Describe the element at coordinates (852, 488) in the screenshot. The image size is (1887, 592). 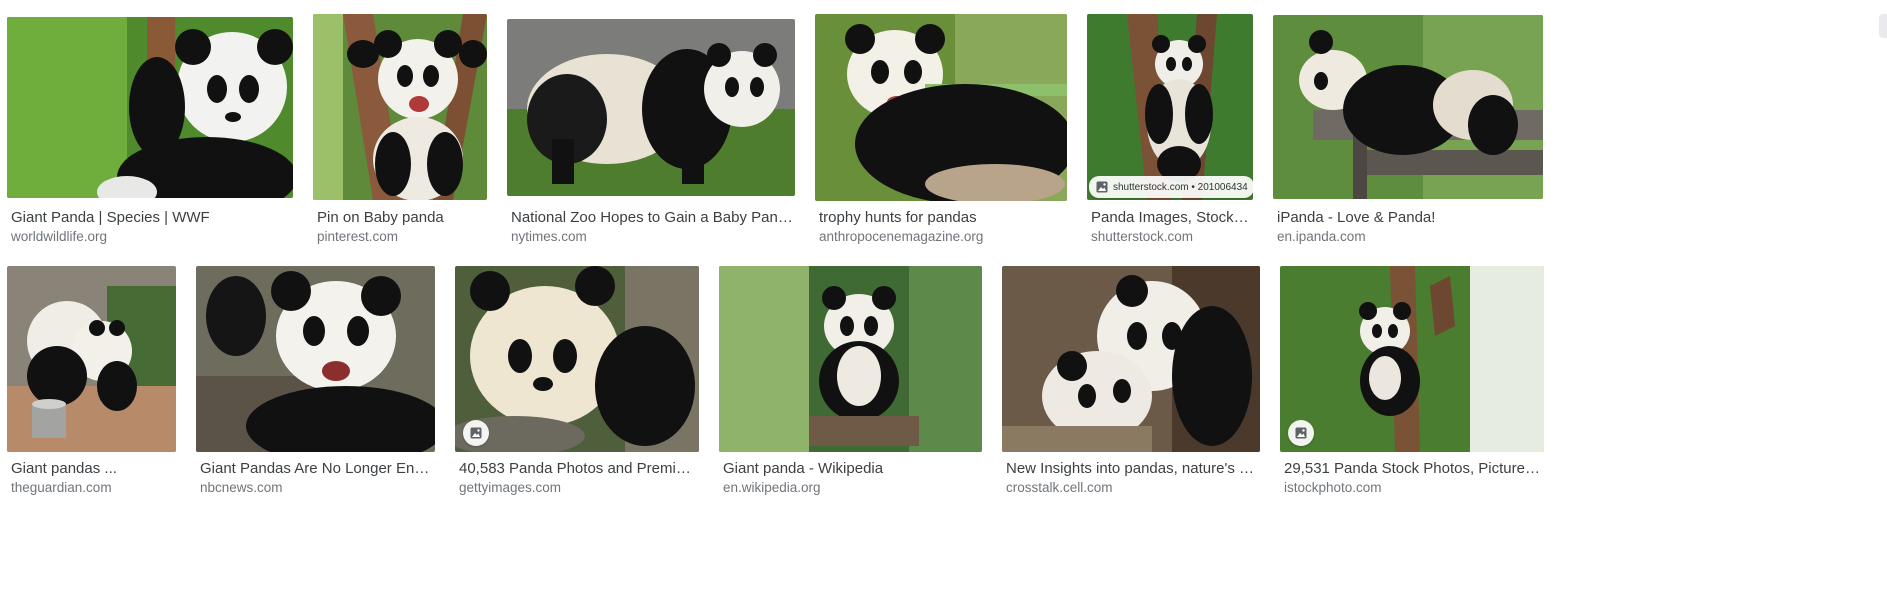
I see `result-source: en.wikipedia.org` at that location.